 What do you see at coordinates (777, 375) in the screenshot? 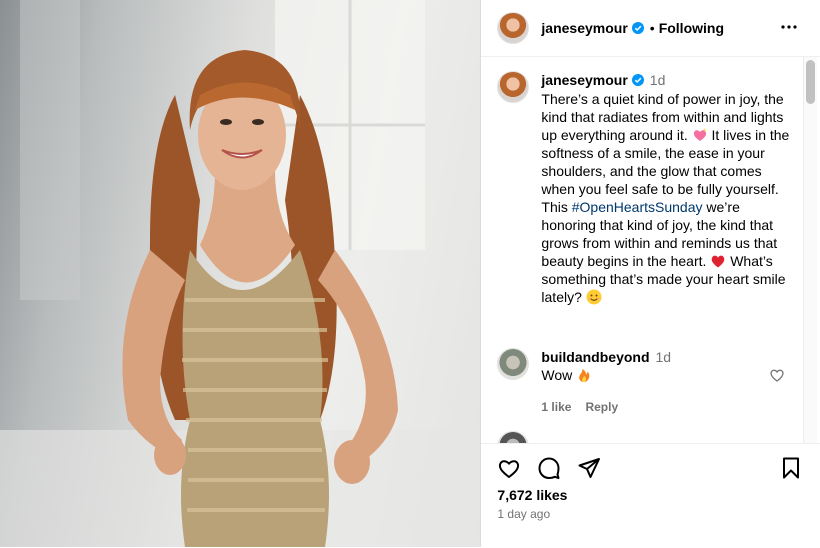
I see `comment-like-heart-icon` at bounding box center [777, 375].